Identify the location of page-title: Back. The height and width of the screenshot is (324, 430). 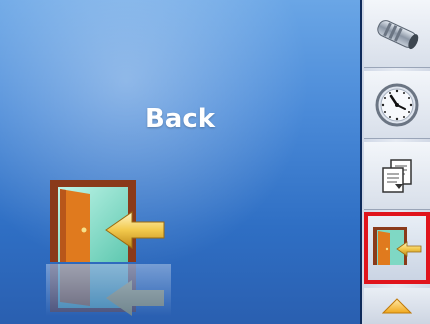
(180, 119).